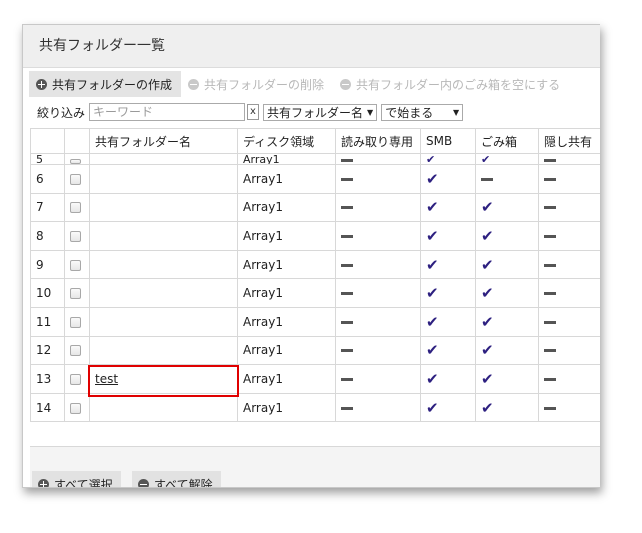 This screenshot has width=642, height=533. Describe the element at coordinates (47, 293) in the screenshot. I see `row-number: 10` at that location.